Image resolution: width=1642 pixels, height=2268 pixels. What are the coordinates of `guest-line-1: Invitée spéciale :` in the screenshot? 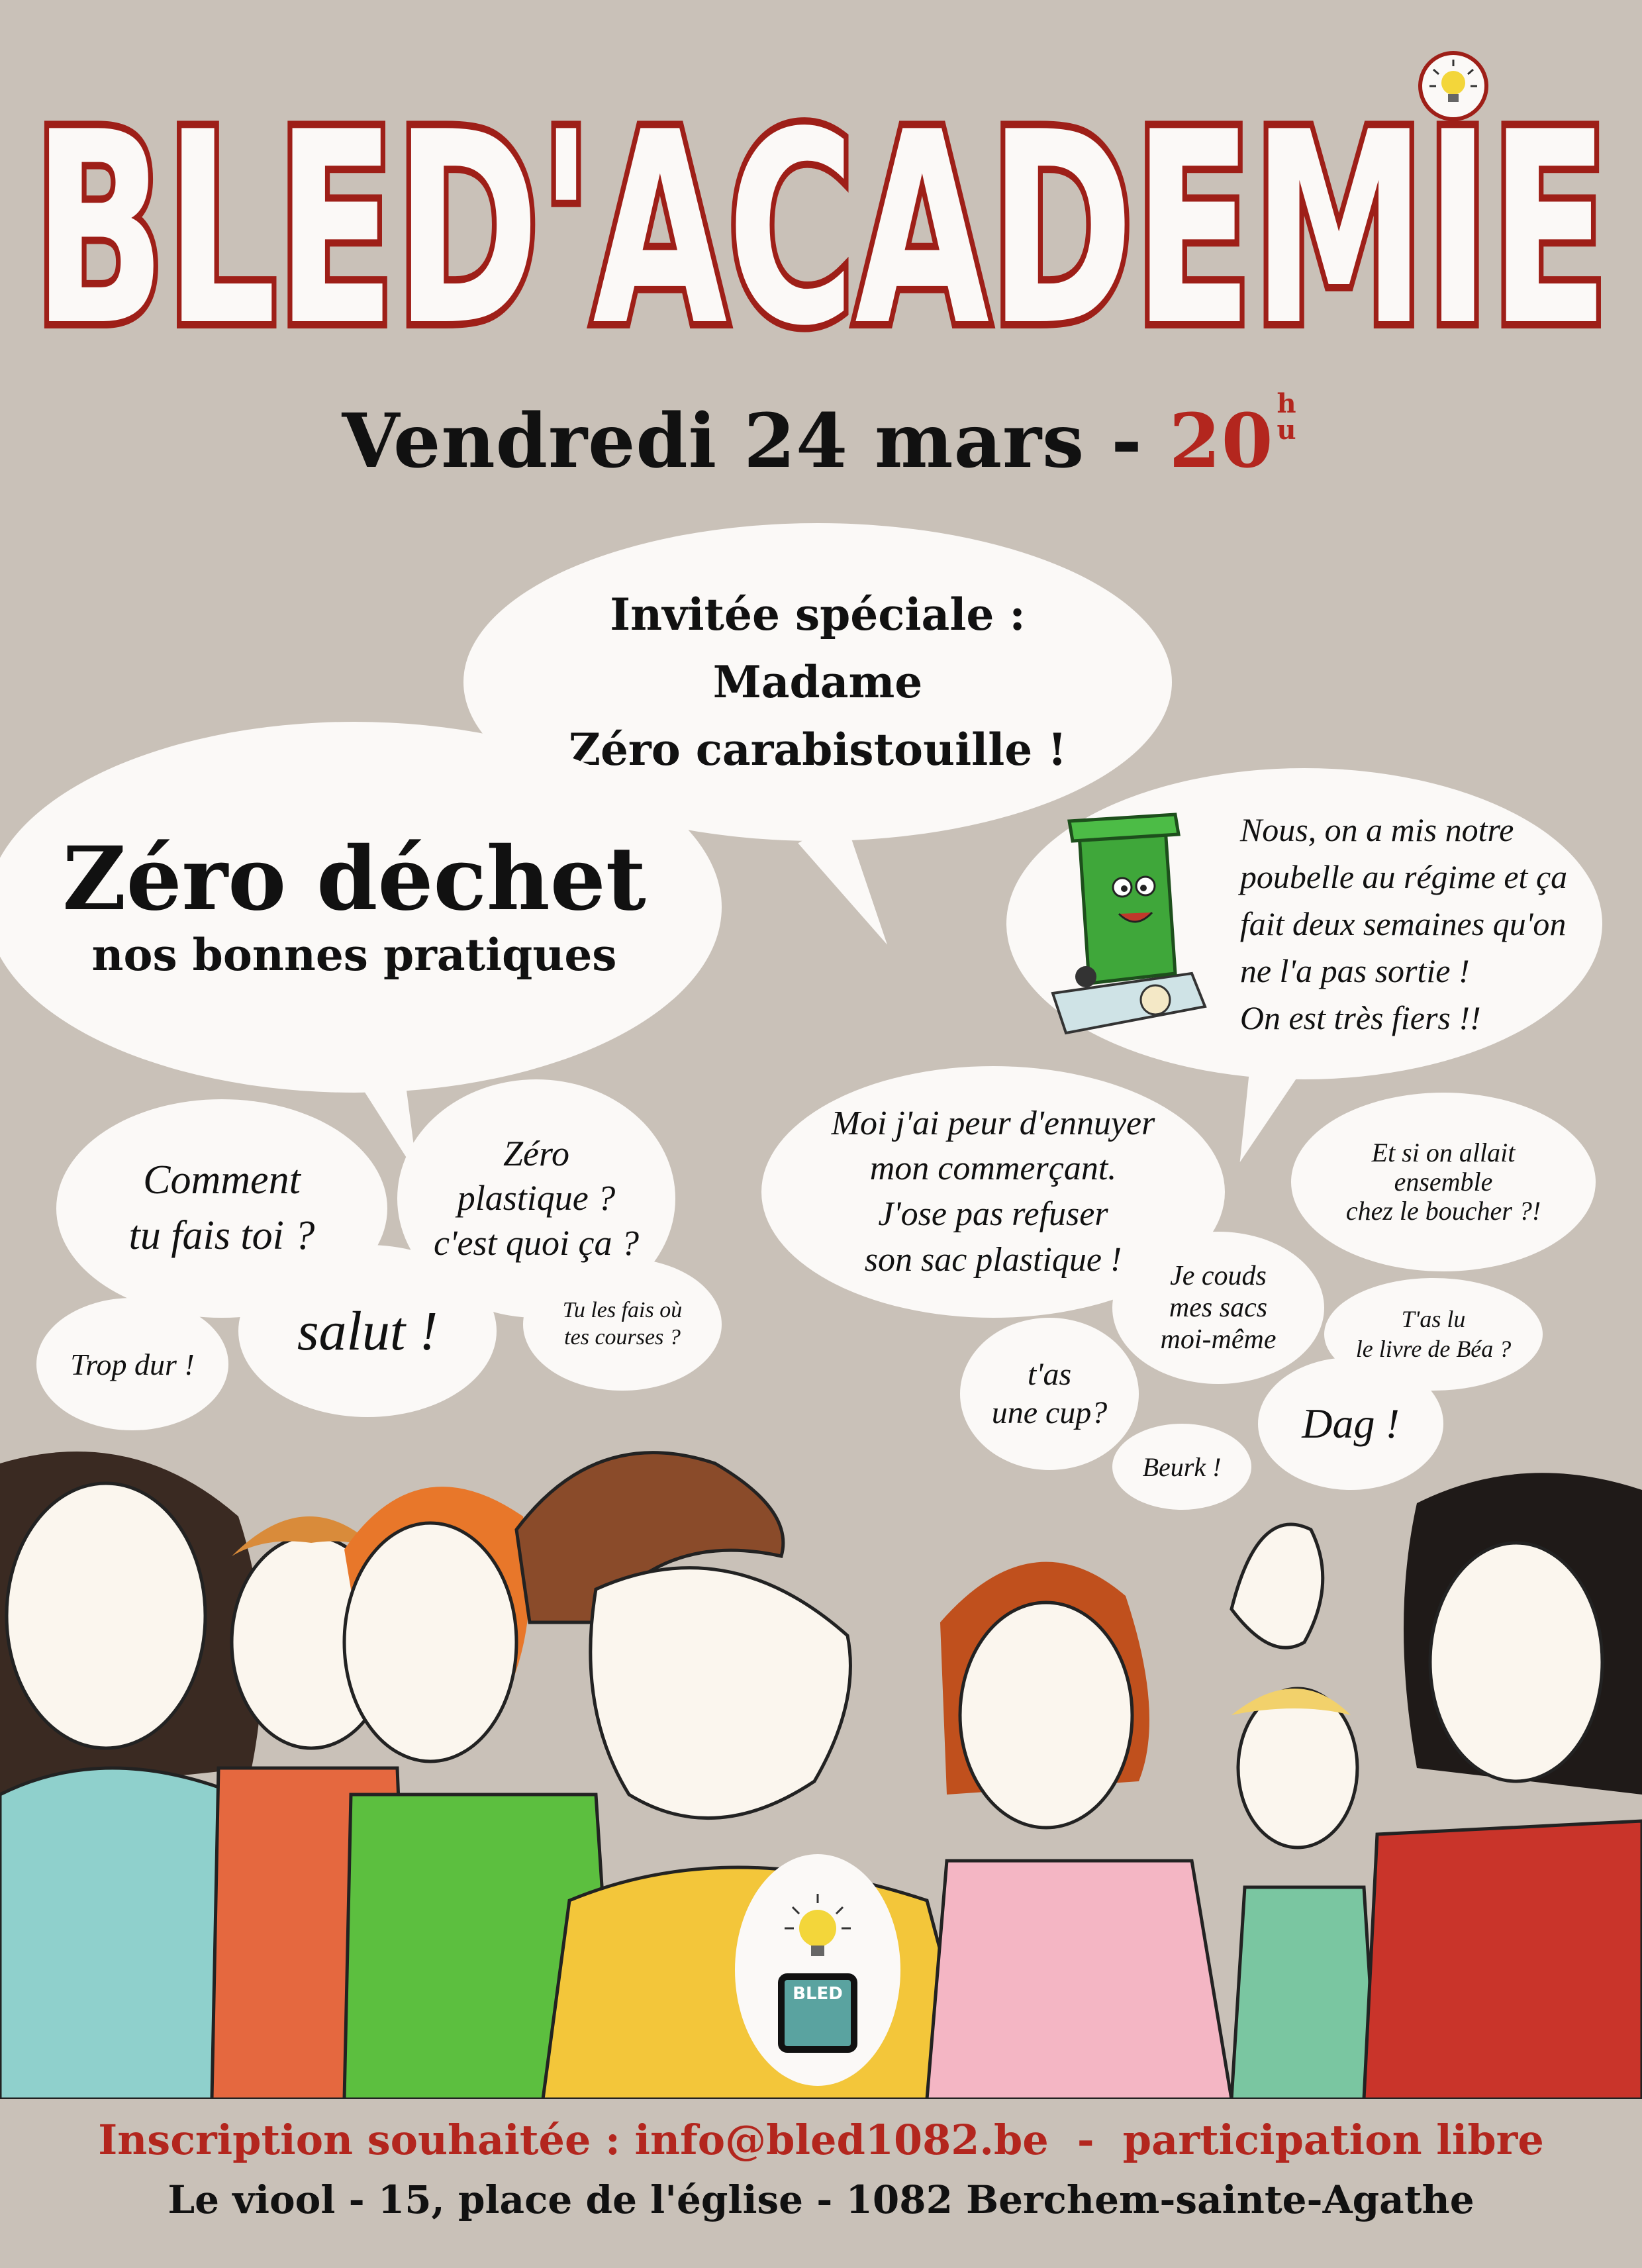 It's located at (818, 614).